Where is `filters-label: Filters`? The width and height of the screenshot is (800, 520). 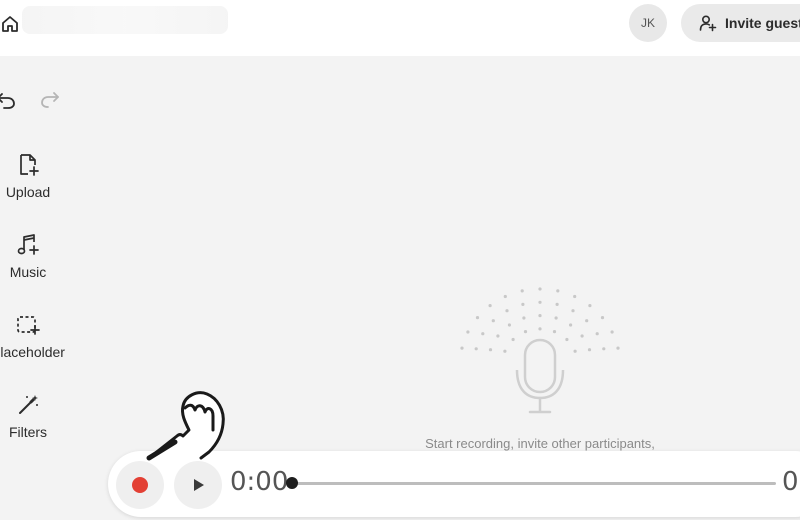 filters-label: Filters is located at coordinates (28, 432).